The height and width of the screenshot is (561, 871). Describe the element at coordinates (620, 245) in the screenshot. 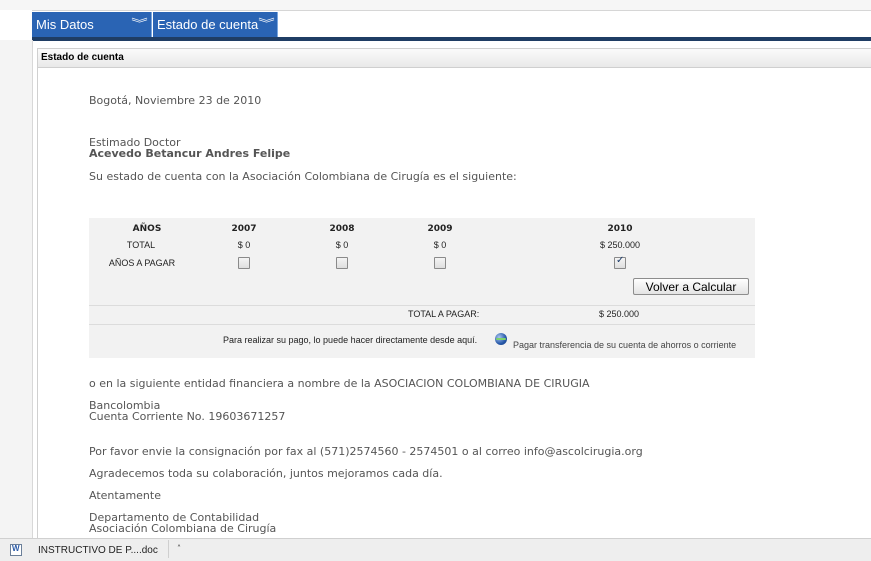

I see `total-2010: $ 250.000` at that location.